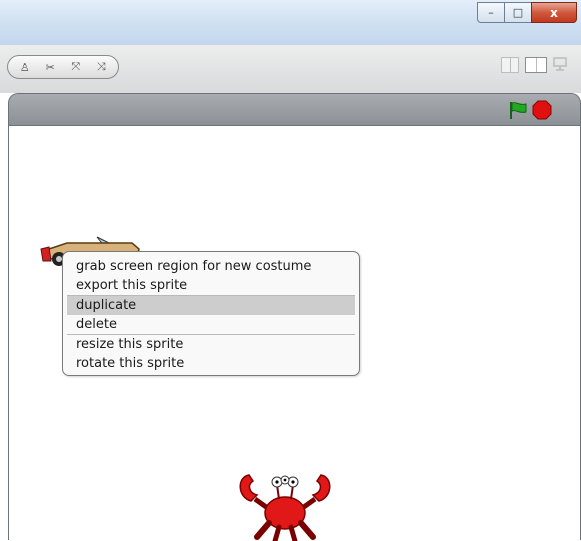 The image size is (581, 541). Describe the element at coordinates (290, 23) in the screenshot. I see `window-titlebar: – □ x` at that location.